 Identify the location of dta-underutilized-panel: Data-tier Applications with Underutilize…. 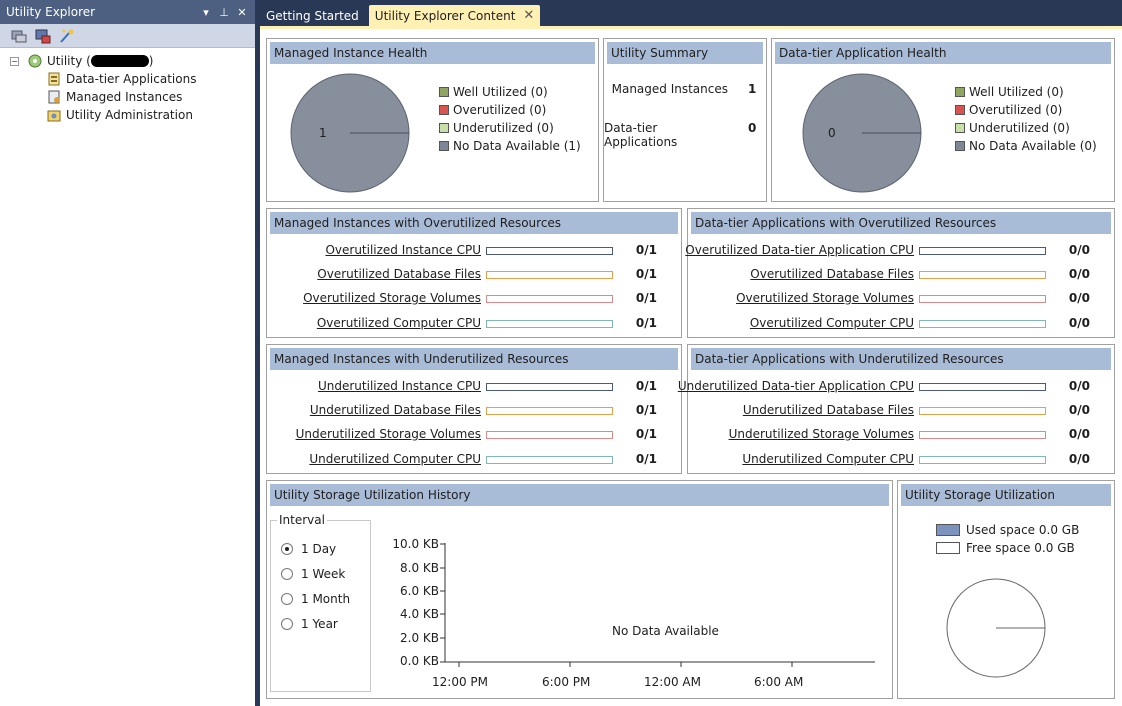
(896, 409).